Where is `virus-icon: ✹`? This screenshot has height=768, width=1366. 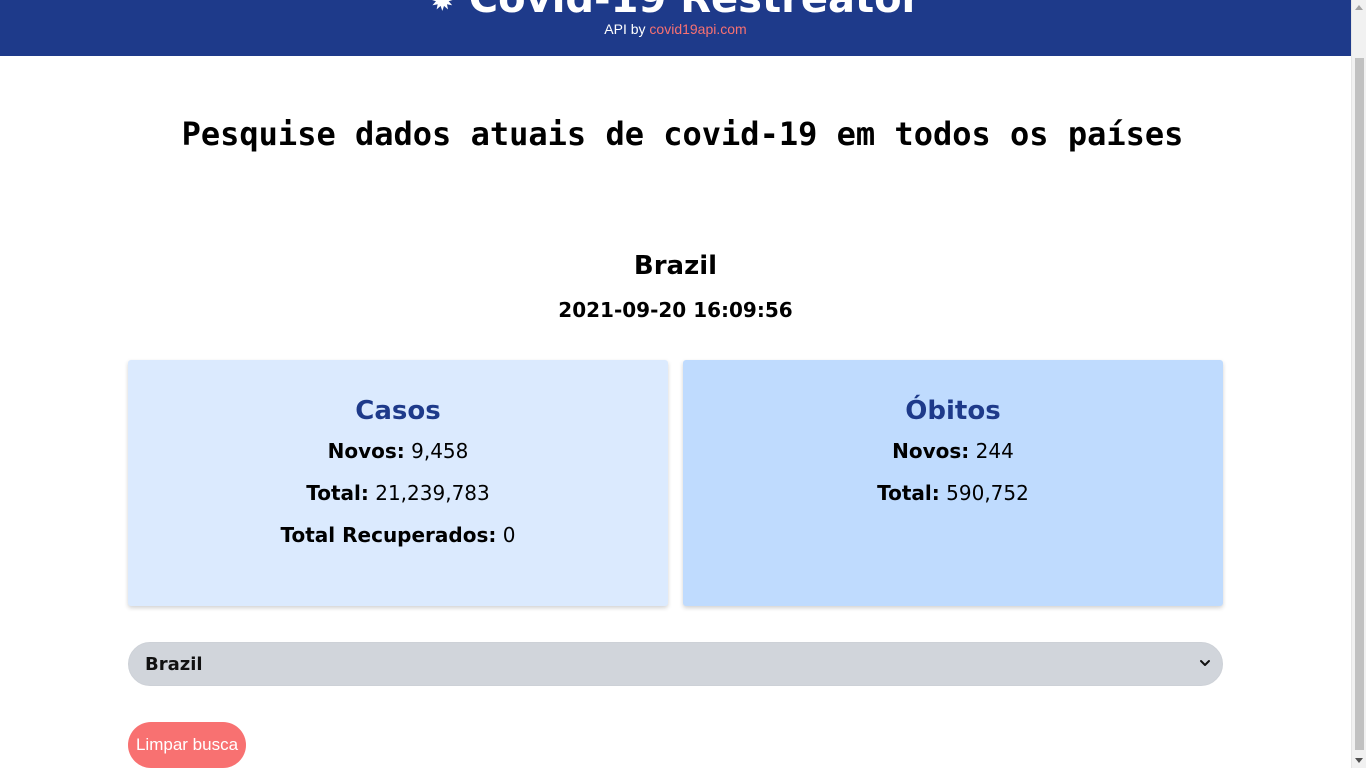
virus-icon: ✹ is located at coordinates (442, 9).